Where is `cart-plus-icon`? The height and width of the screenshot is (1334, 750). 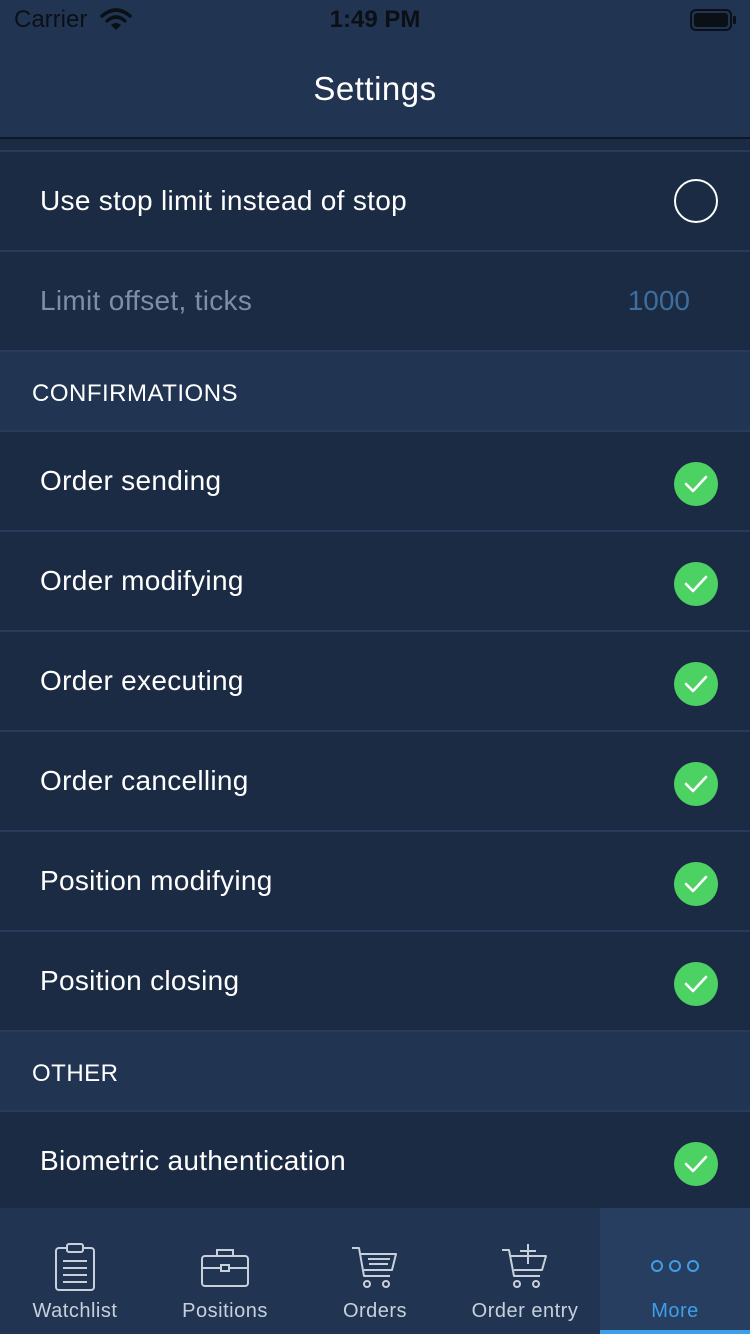 cart-plus-icon is located at coordinates (524, 1266).